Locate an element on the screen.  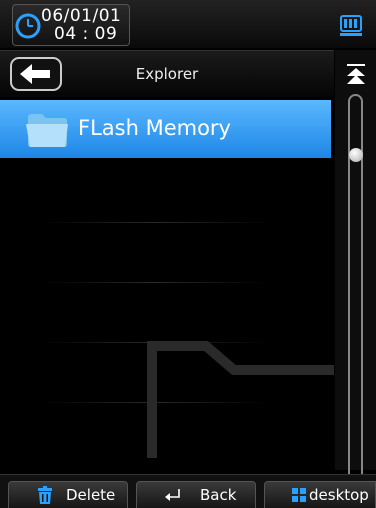
return-icon is located at coordinates (172, 495).